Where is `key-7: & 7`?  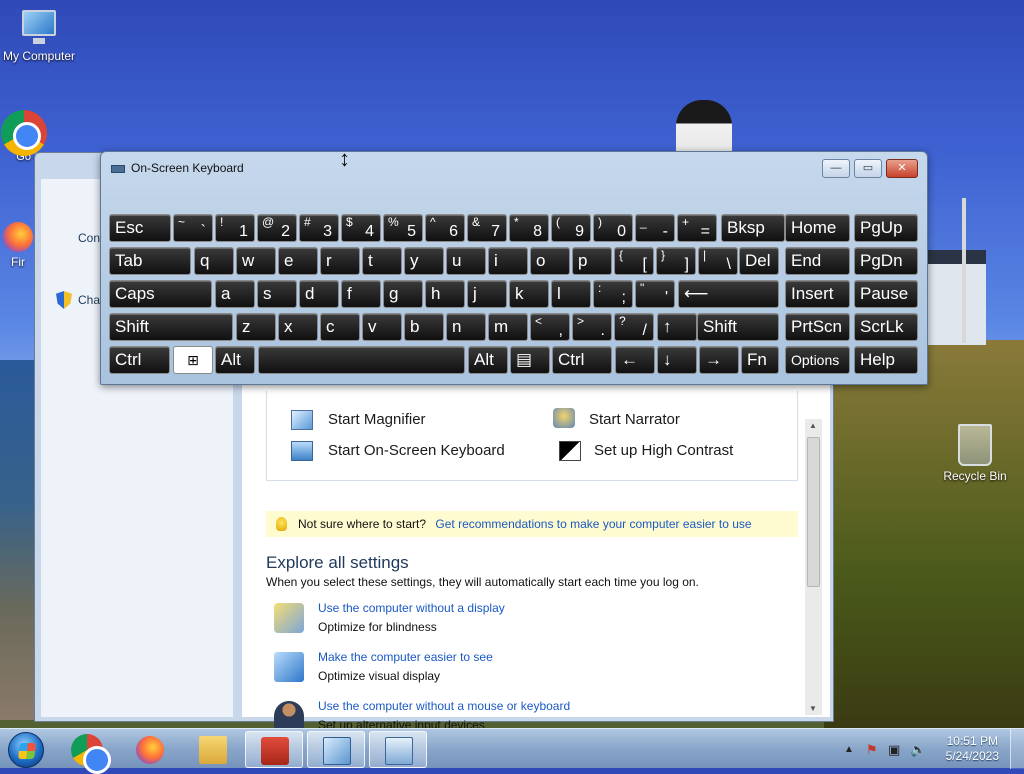 key-7: & 7 is located at coordinates (487, 228).